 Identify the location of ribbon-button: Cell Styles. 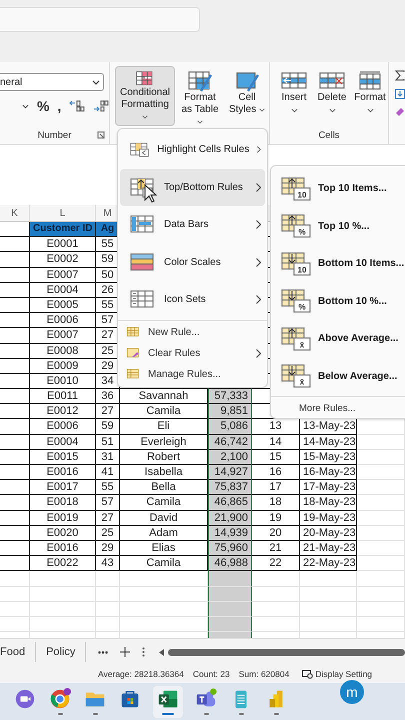
(247, 92).